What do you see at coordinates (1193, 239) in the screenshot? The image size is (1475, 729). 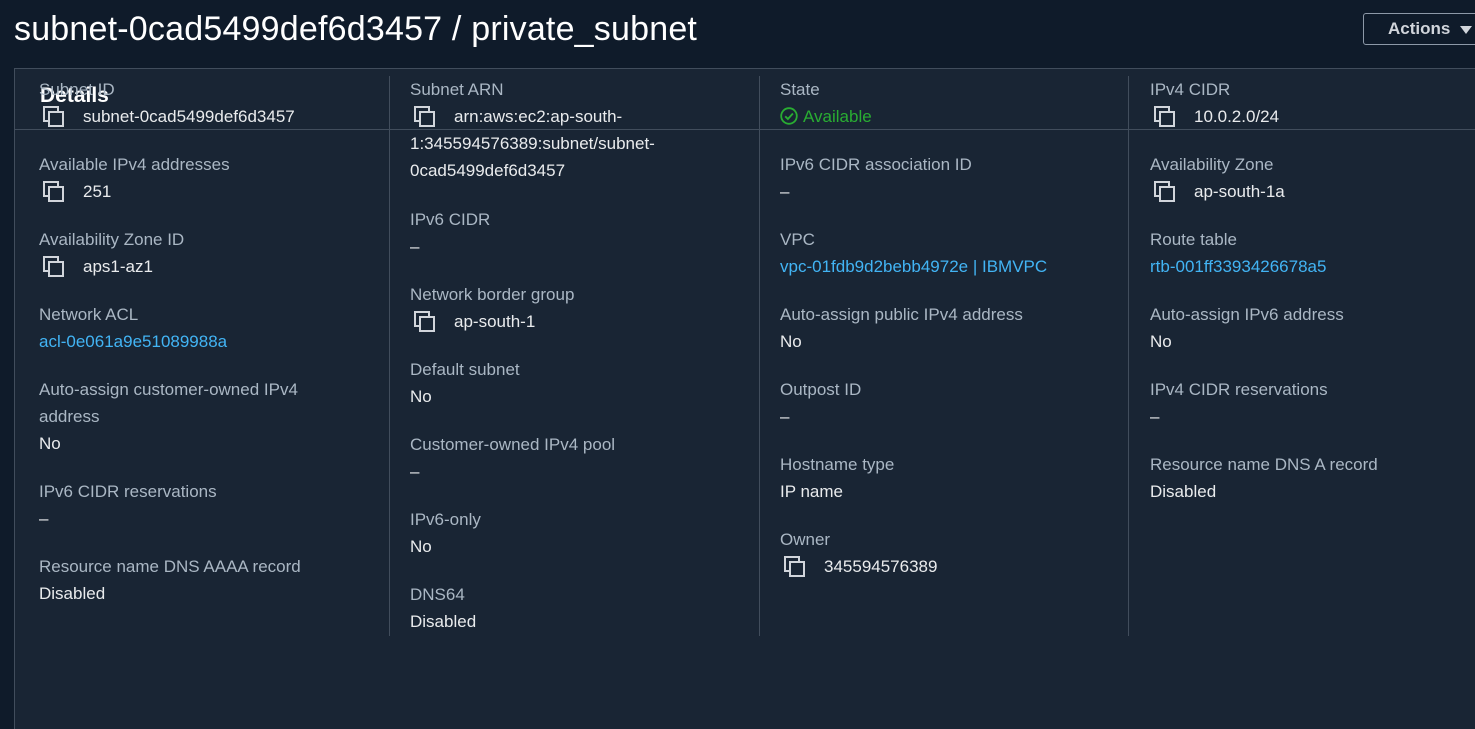 I see `route-table-label: Route table` at bounding box center [1193, 239].